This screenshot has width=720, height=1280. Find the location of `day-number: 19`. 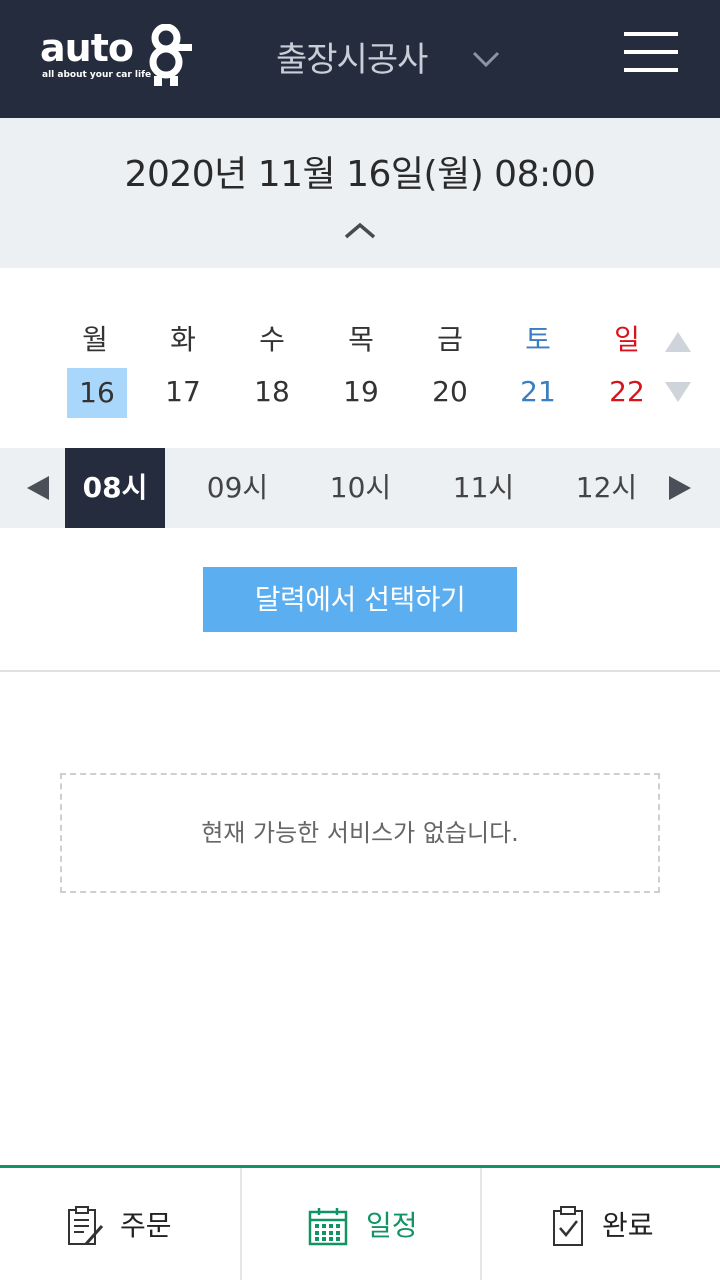

day-number: 19 is located at coordinates (361, 392).